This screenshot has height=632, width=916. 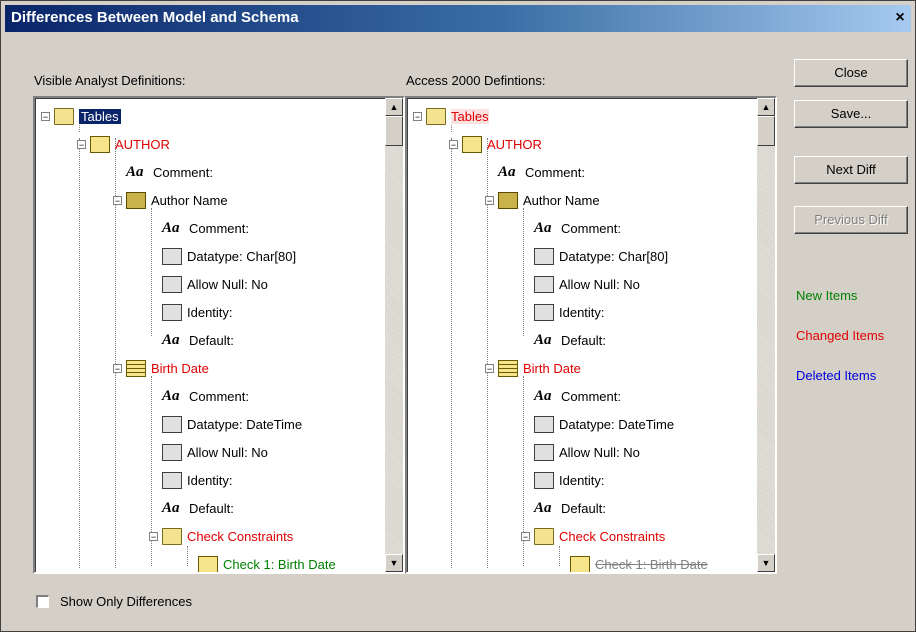 What do you see at coordinates (42, 601) in the screenshot?
I see `show-only-differences-checkbox` at bounding box center [42, 601].